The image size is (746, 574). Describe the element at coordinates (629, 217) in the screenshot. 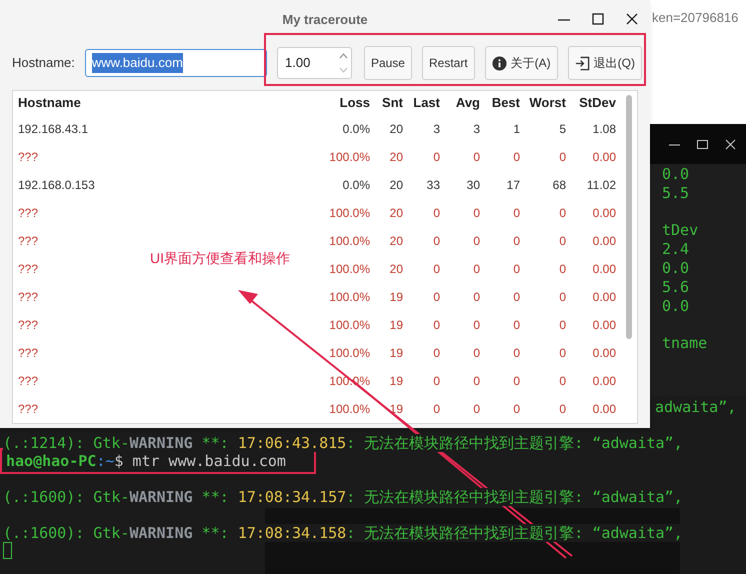

I see `scrollbar` at that location.